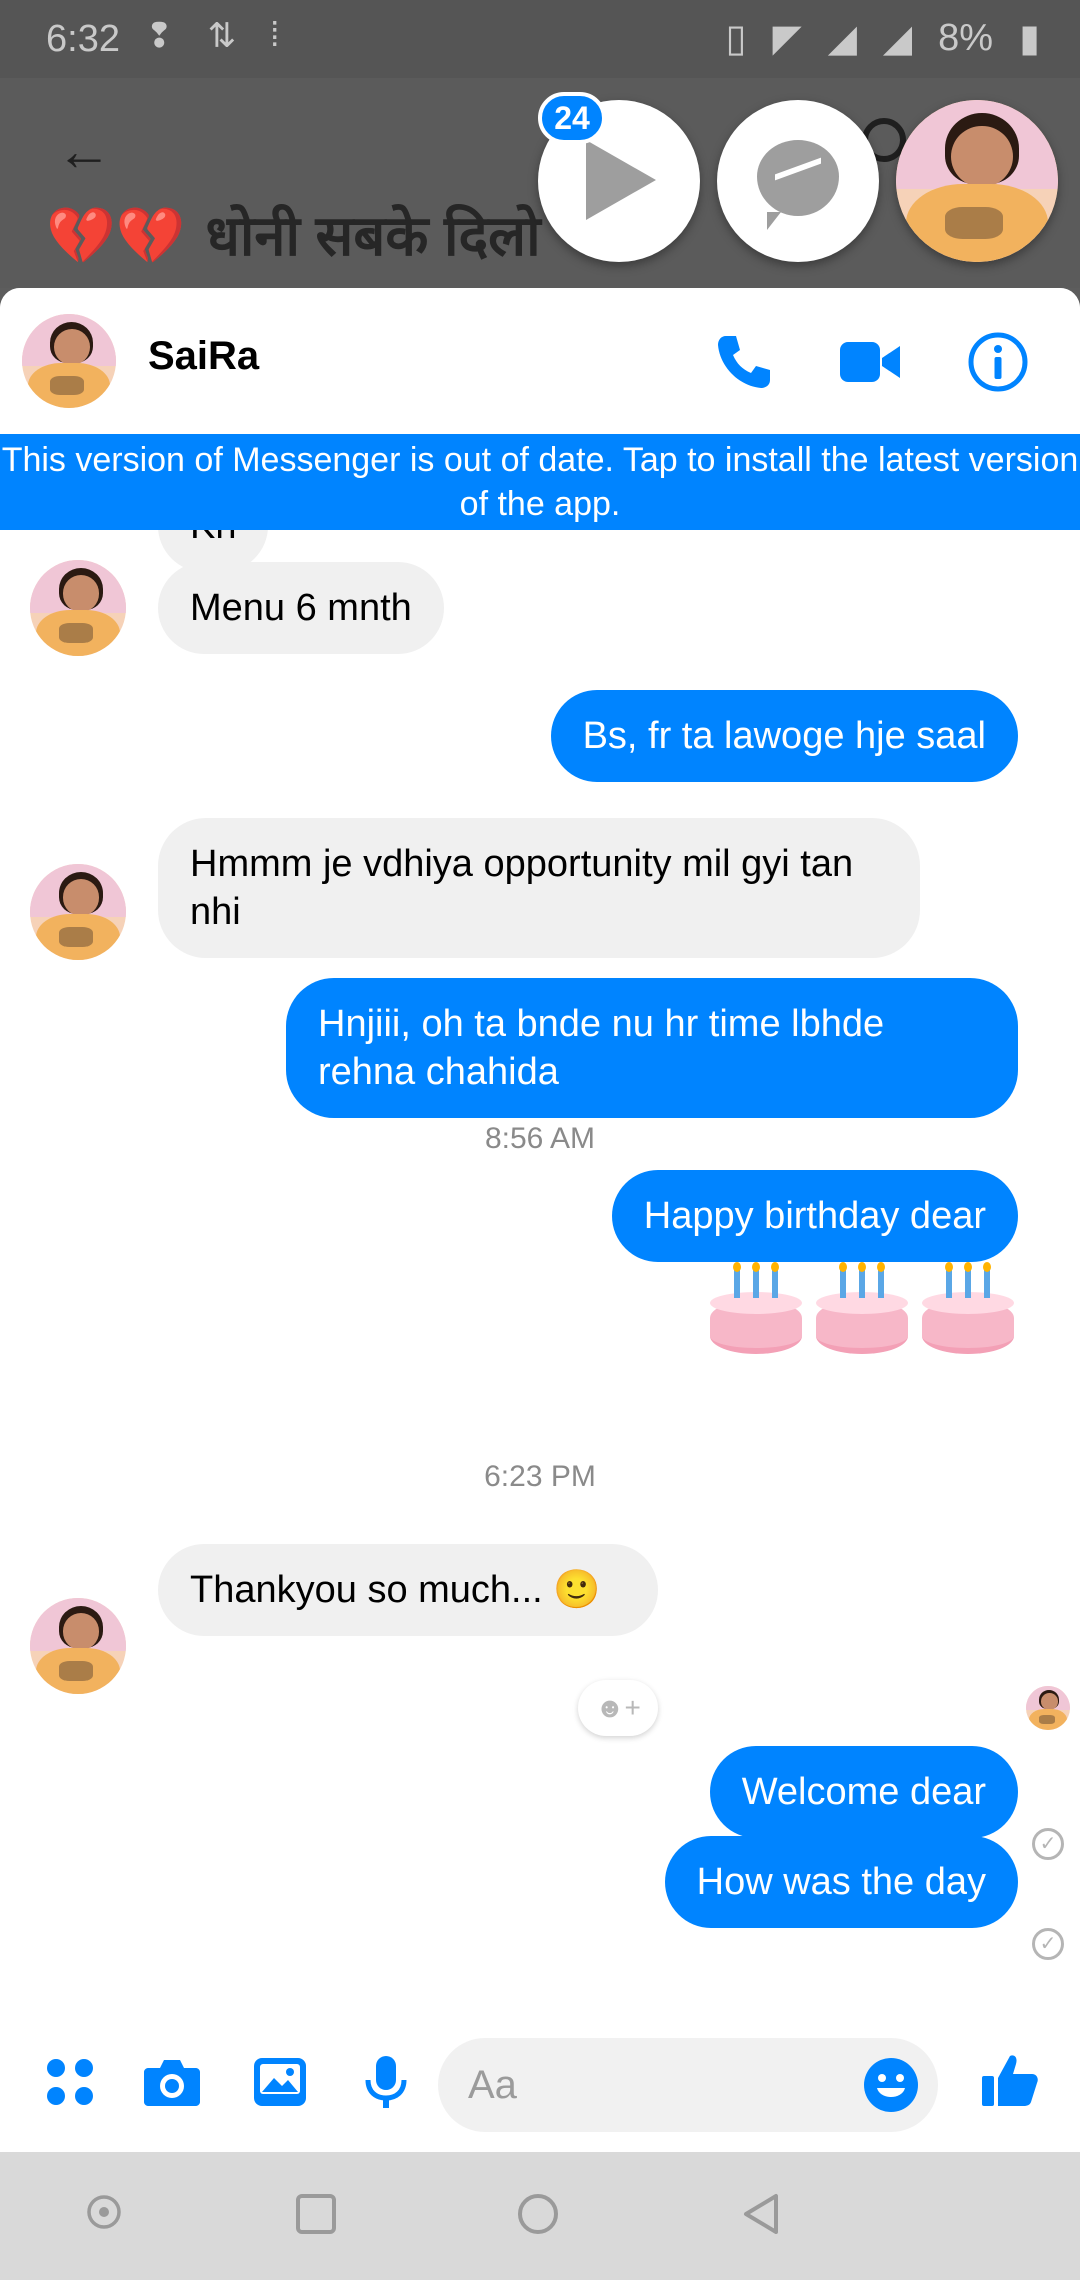 The height and width of the screenshot is (2280, 1080). Describe the element at coordinates (280, 2082) in the screenshot. I see `gallery-icon` at that location.